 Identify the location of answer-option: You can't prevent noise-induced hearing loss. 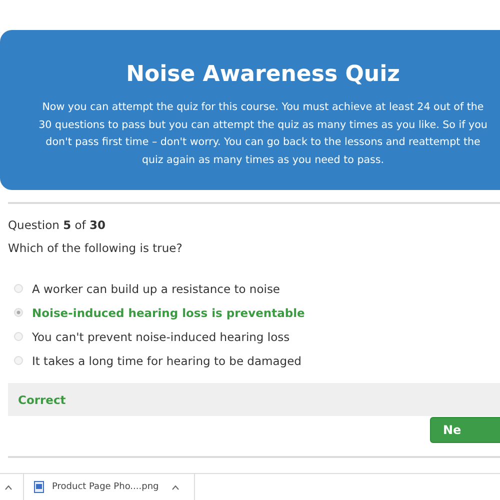
(257, 336).